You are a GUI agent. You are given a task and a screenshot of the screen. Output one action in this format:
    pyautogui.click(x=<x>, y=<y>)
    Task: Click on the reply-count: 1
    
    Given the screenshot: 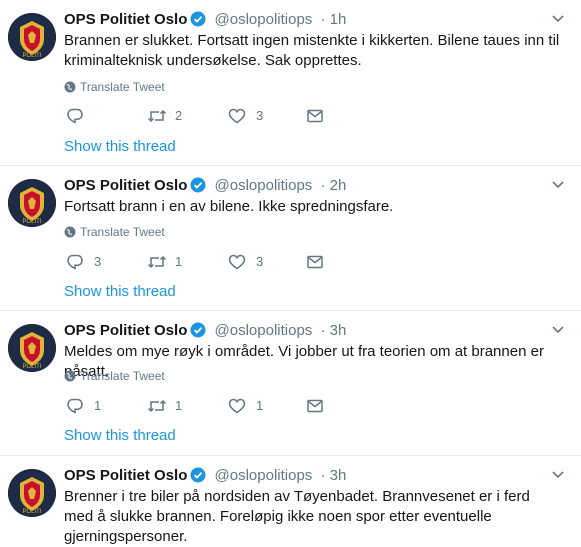 What is the action you would take?
    pyautogui.click(x=98, y=405)
    